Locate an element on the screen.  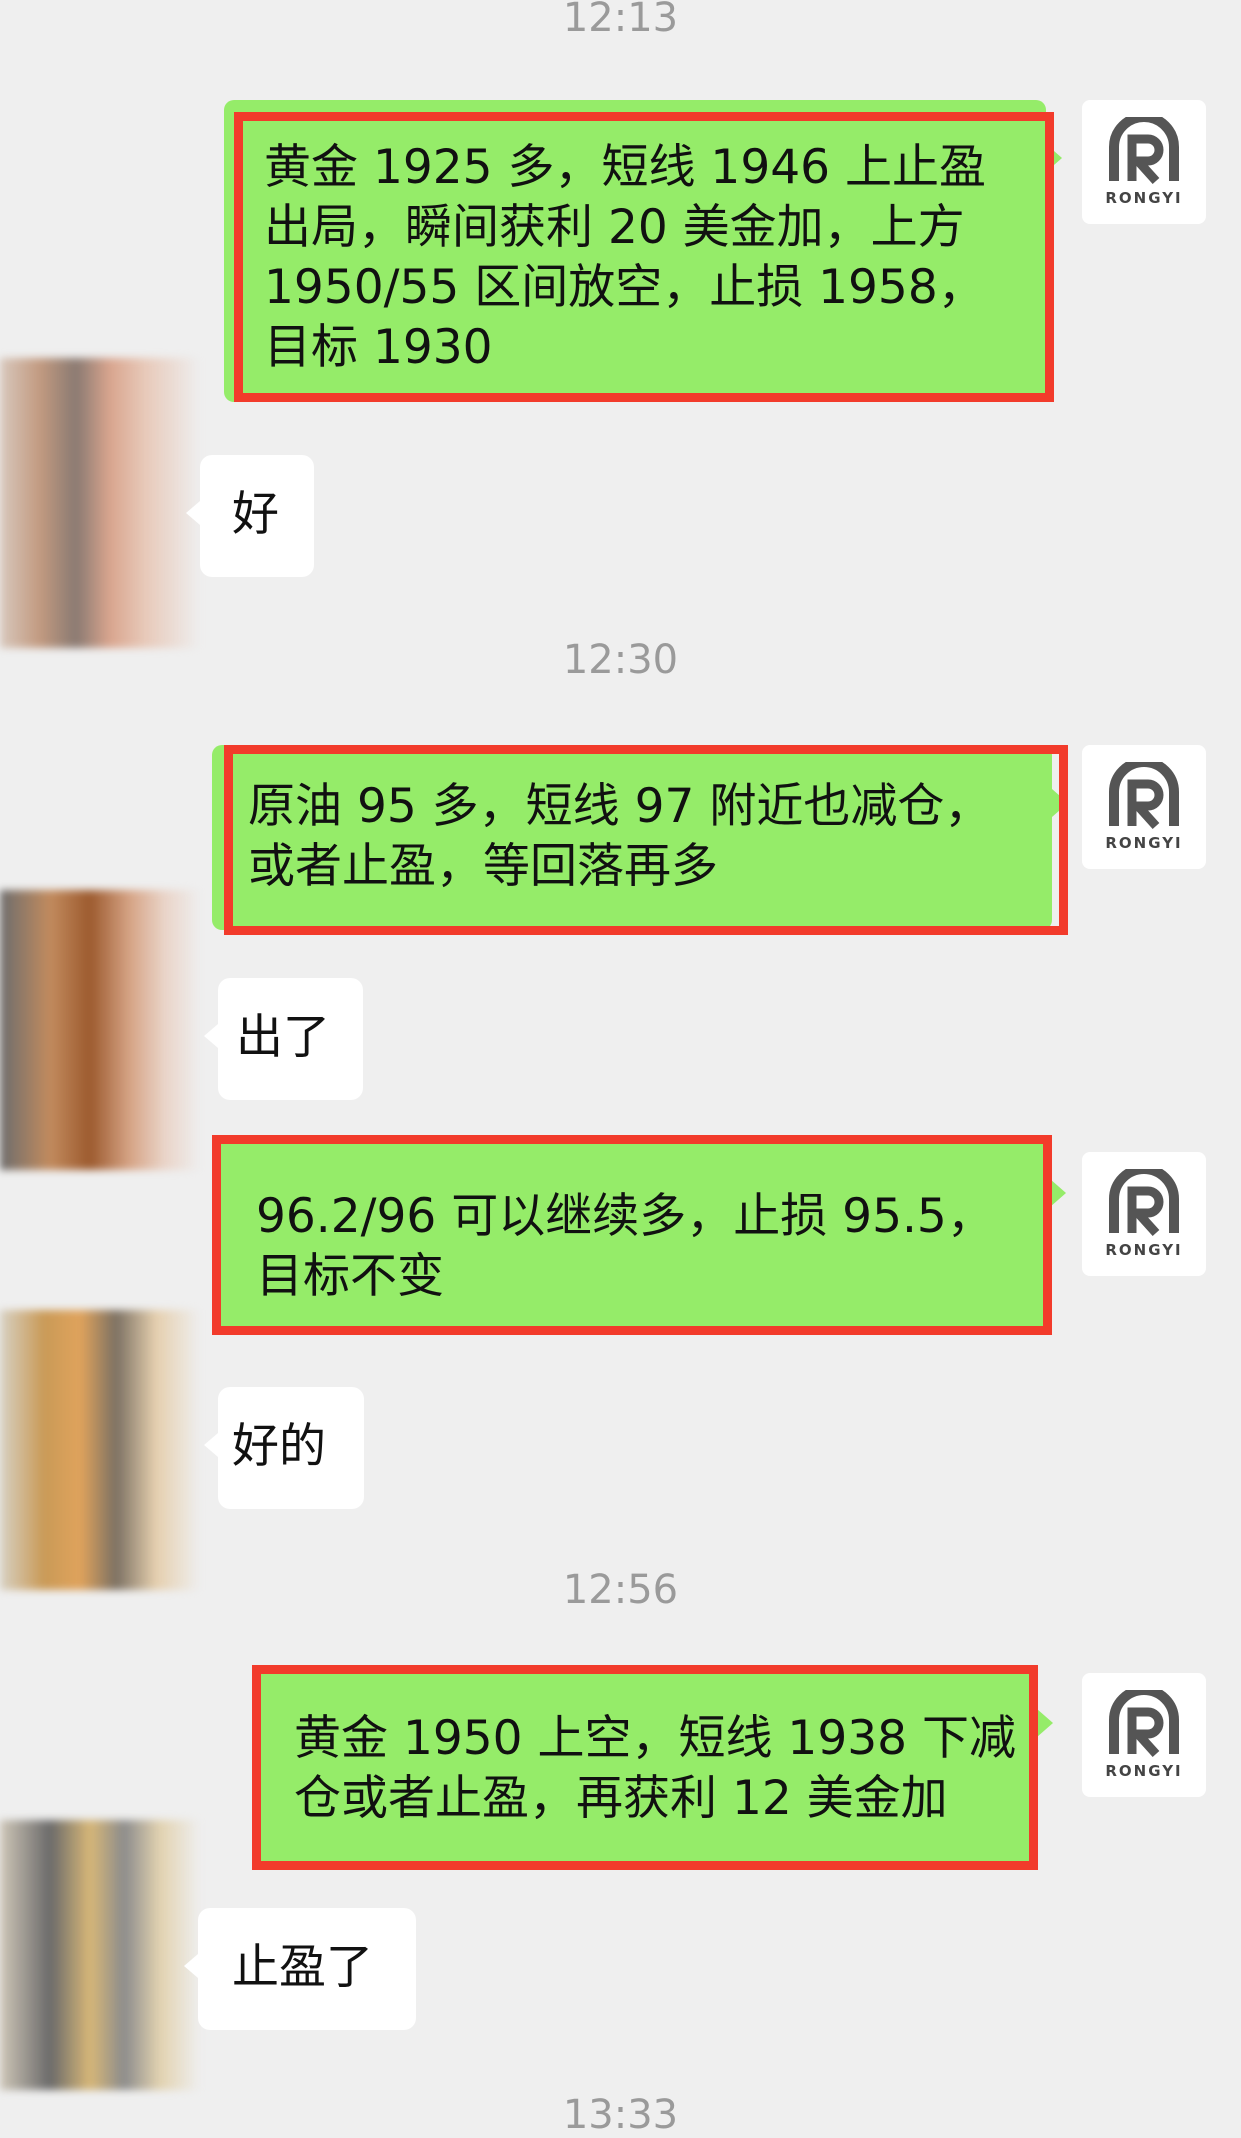
sent-message-bubble: 96.2/96 可以继续多，止损 95.5， 目标不变 is located at coordinates (639, 1235).